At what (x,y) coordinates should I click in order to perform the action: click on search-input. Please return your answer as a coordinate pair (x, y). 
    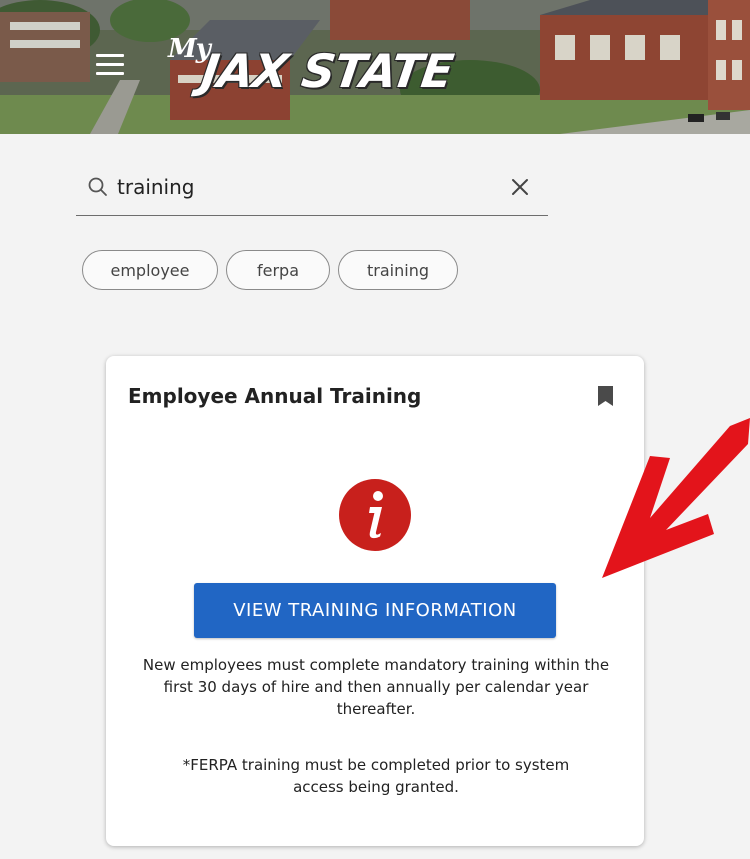
    Looking at the image, I should click on (307, 187).